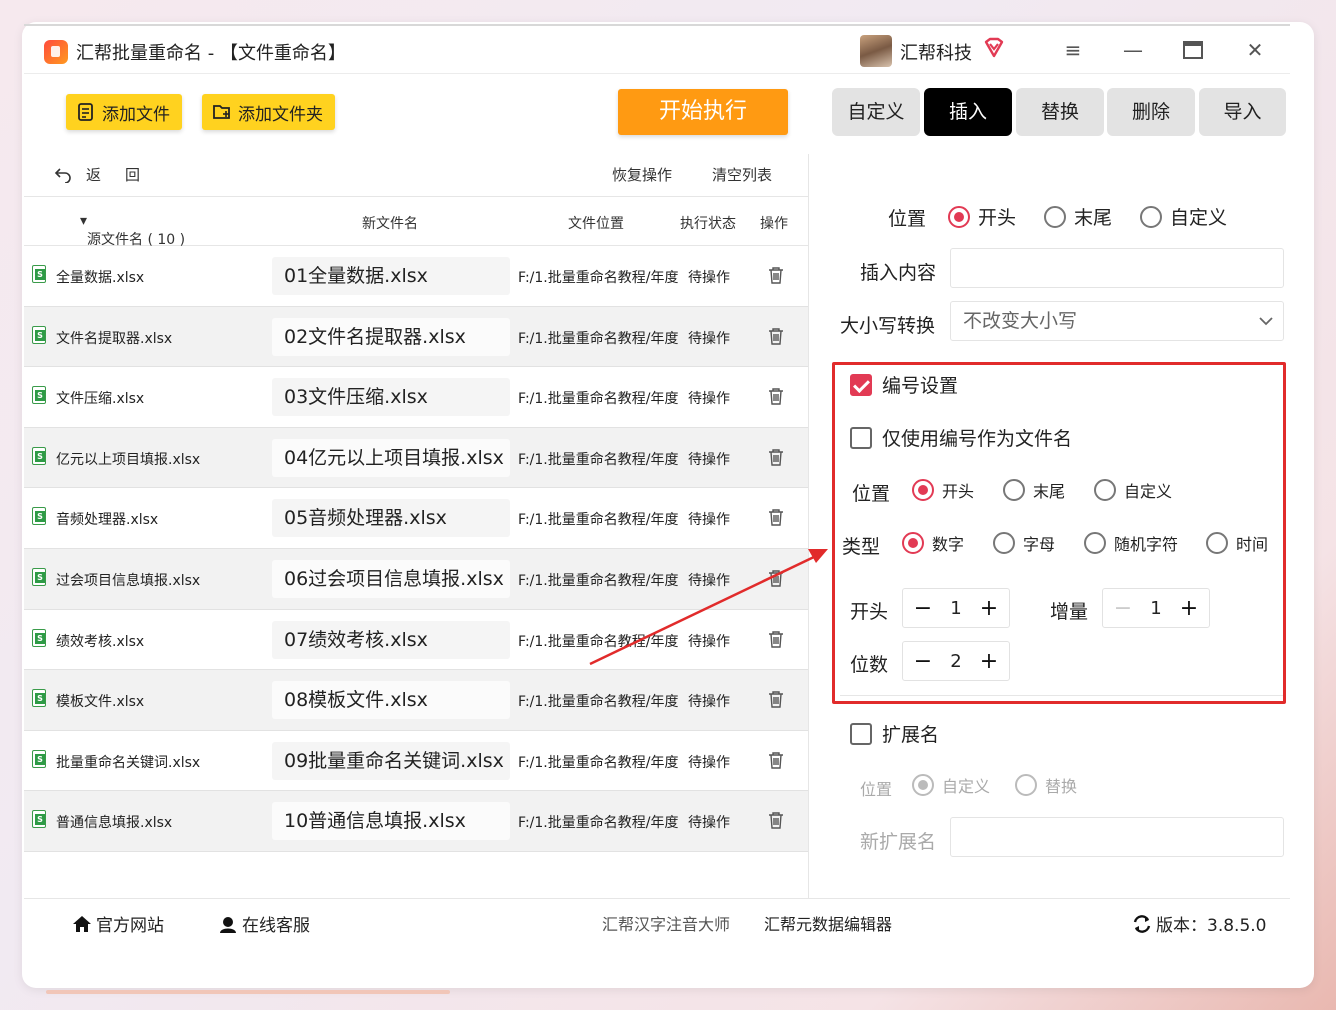 Image resolution: width=1336 pixels, height=1010 pixels. Describe the element at coordinates (1078, 216) in the screenshot. I see `insert-position-end: 末尾` at that location.